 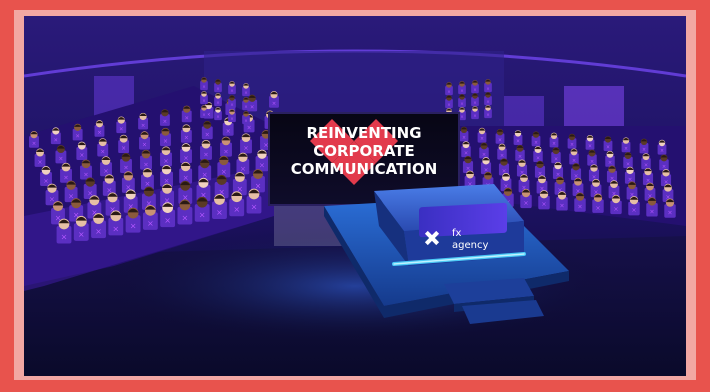 I want to click on brand-bottom: agency, so click(x=470, y=245).